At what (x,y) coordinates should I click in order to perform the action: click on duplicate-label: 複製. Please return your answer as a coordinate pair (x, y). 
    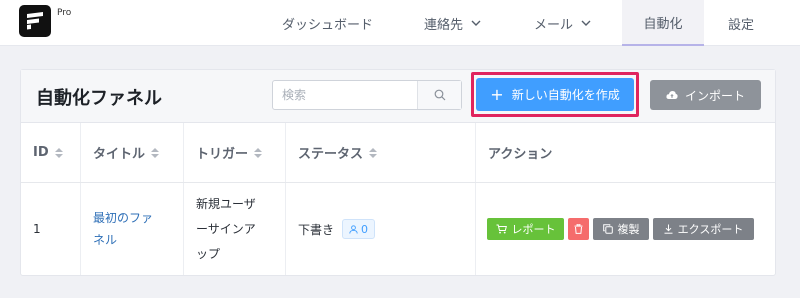
    Looking at the image, I should click on (628, 229).